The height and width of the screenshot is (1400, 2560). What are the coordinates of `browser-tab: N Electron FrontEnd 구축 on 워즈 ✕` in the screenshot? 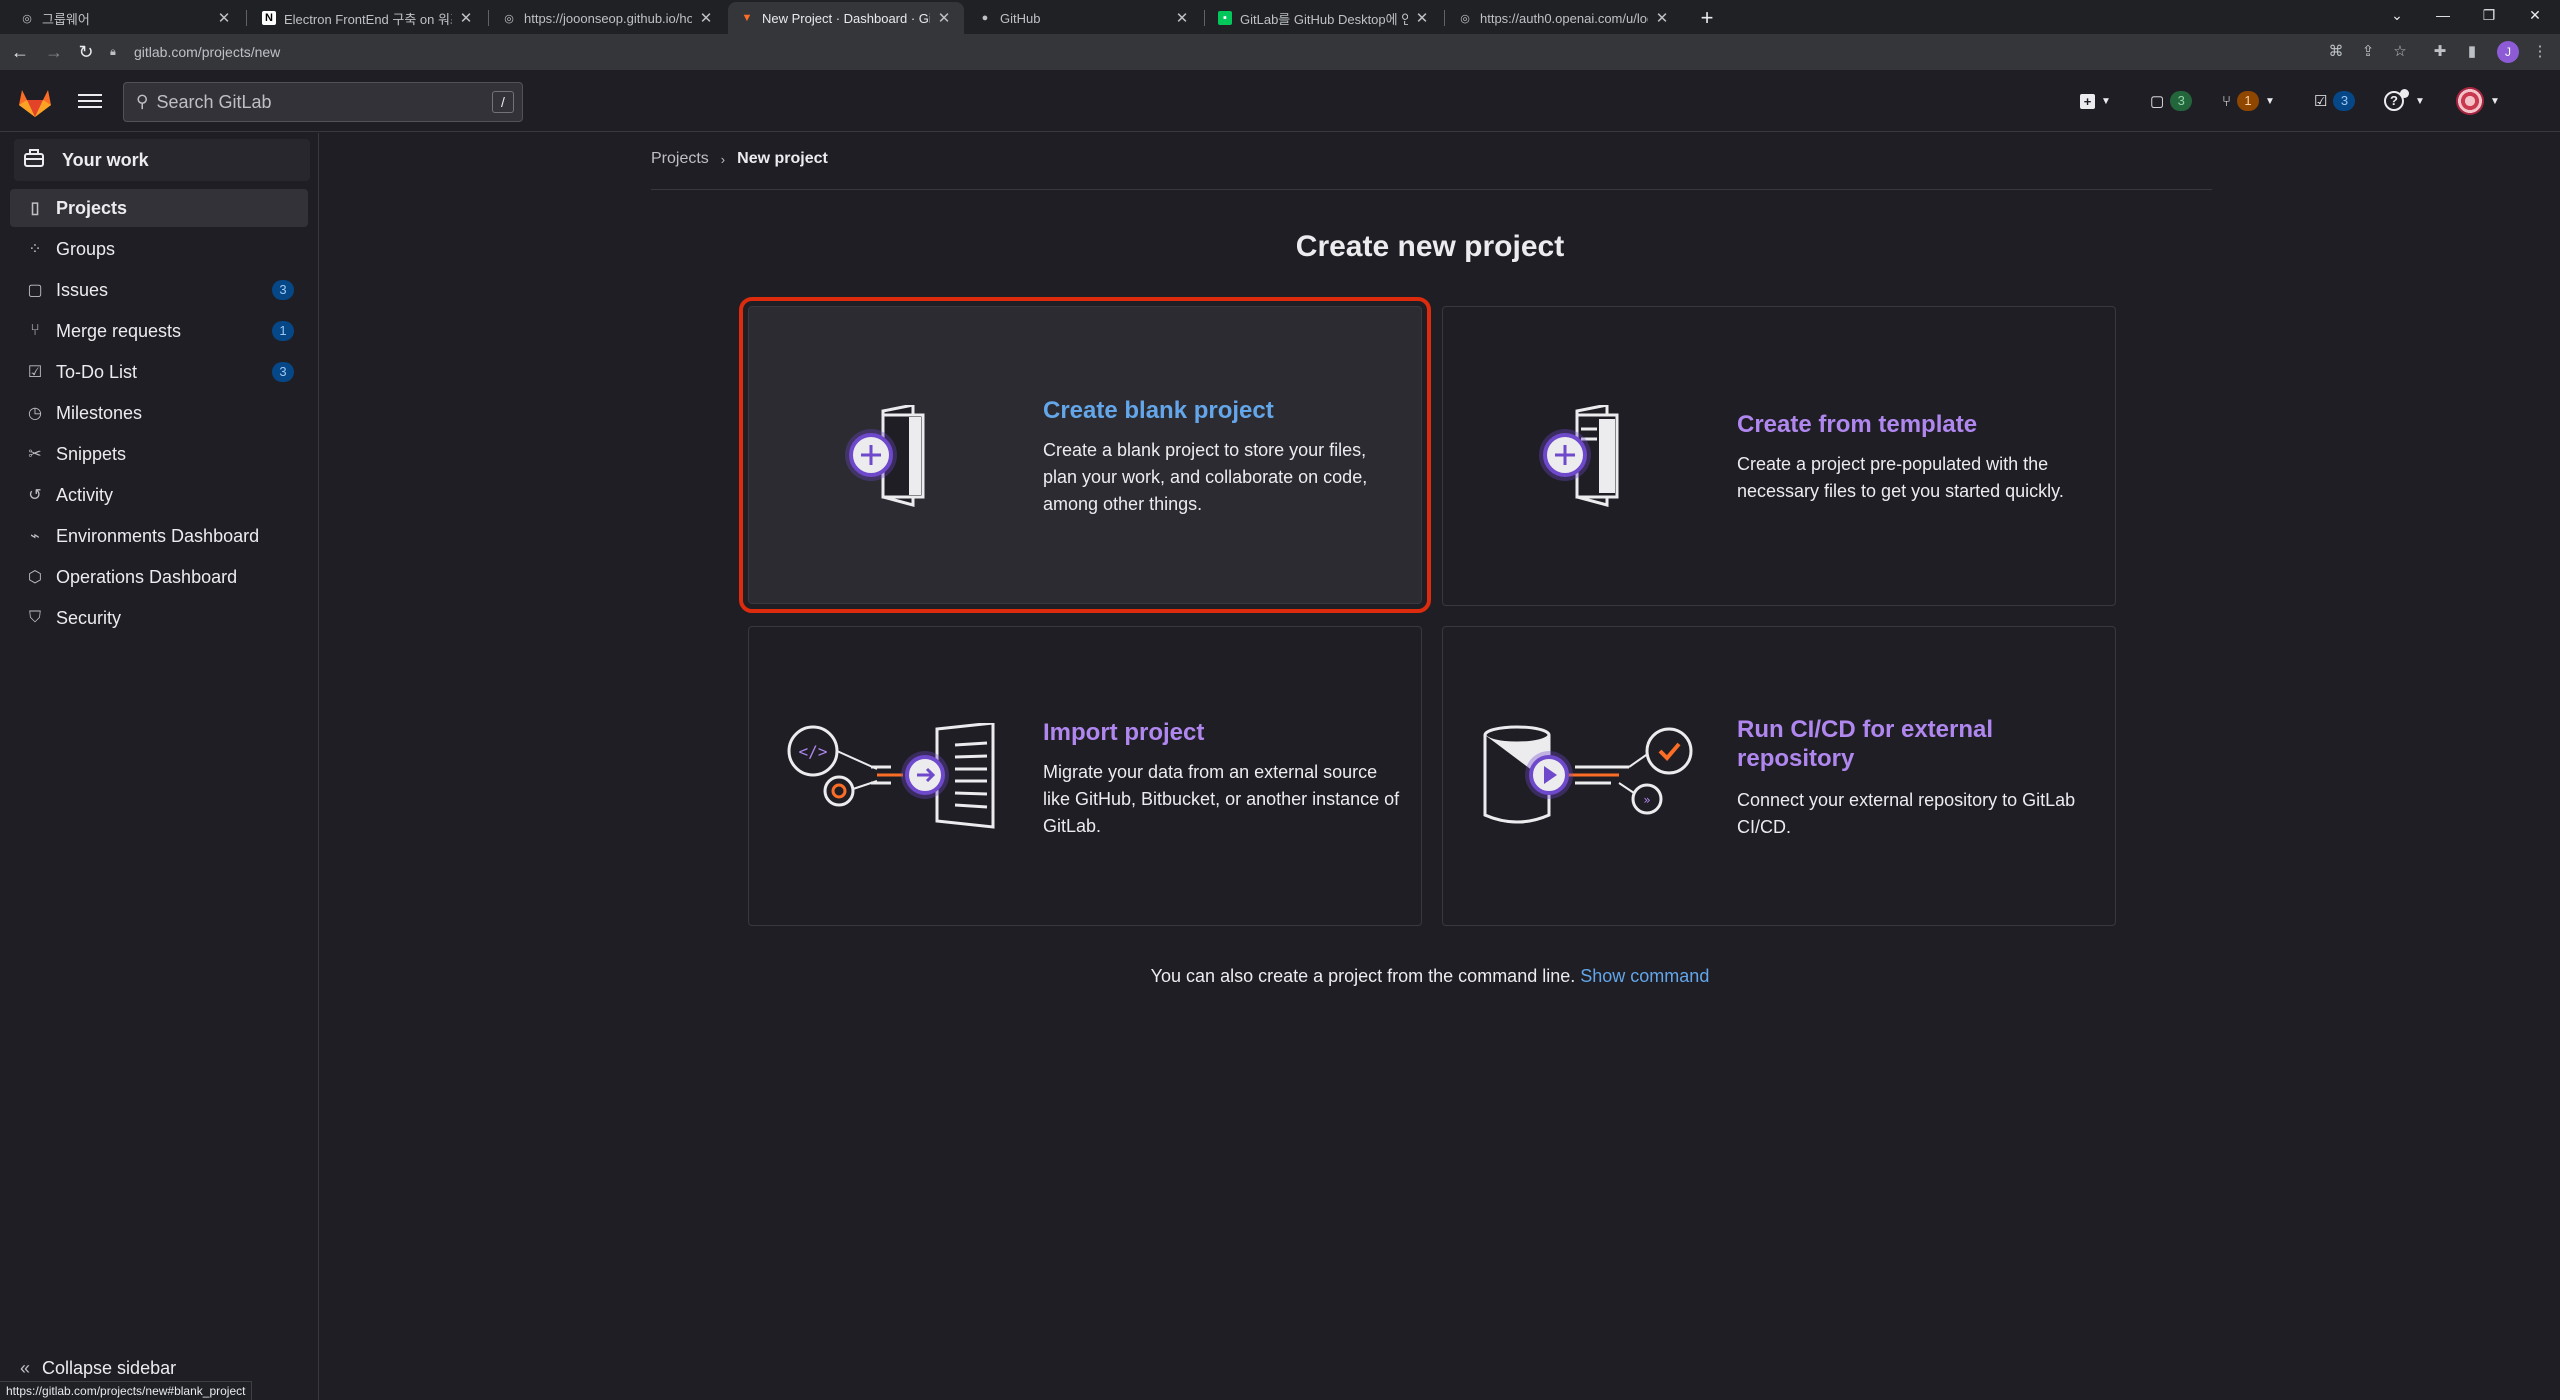 It's located at (368, 18).